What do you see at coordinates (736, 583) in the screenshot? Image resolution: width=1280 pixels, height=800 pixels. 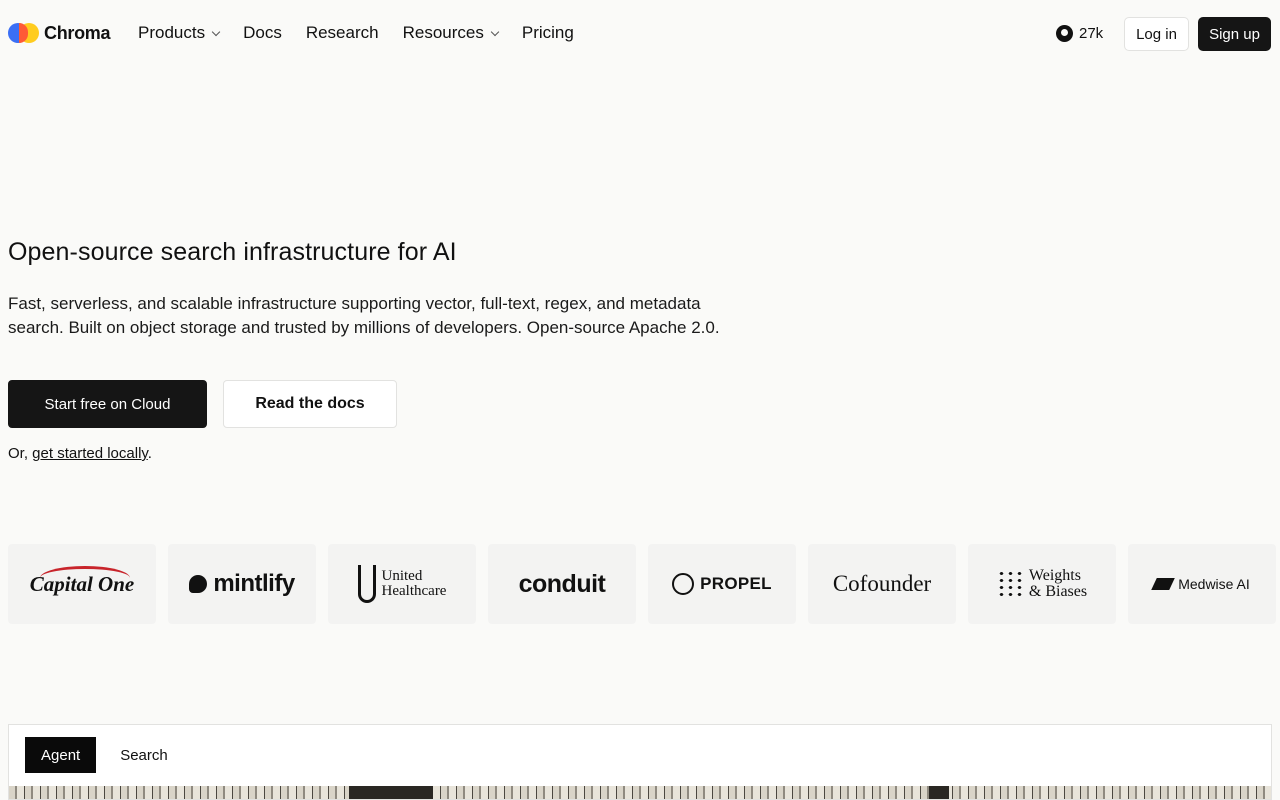 I see `propel-text: PROPEL` at bounding box center [736, 583].